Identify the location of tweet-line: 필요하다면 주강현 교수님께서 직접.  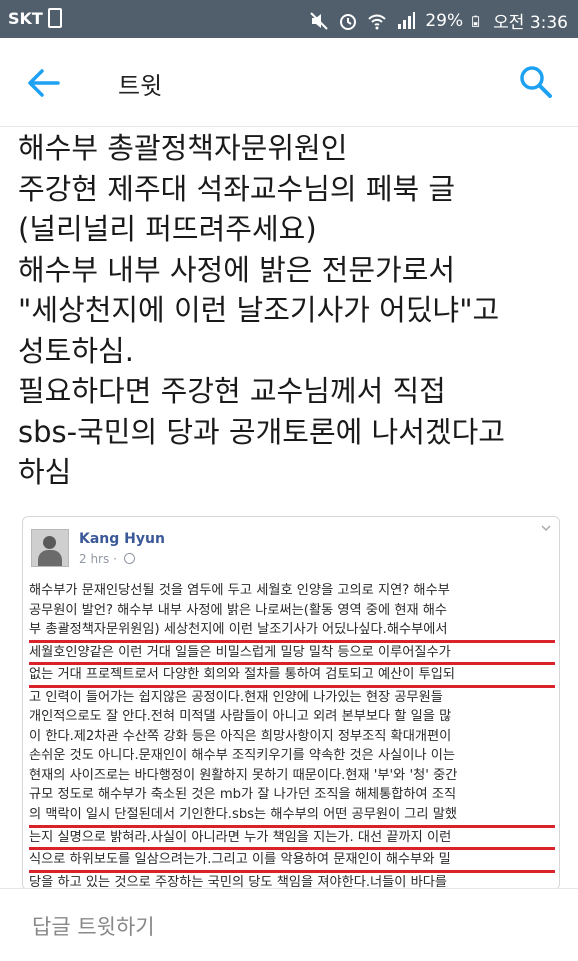
(232, 391).